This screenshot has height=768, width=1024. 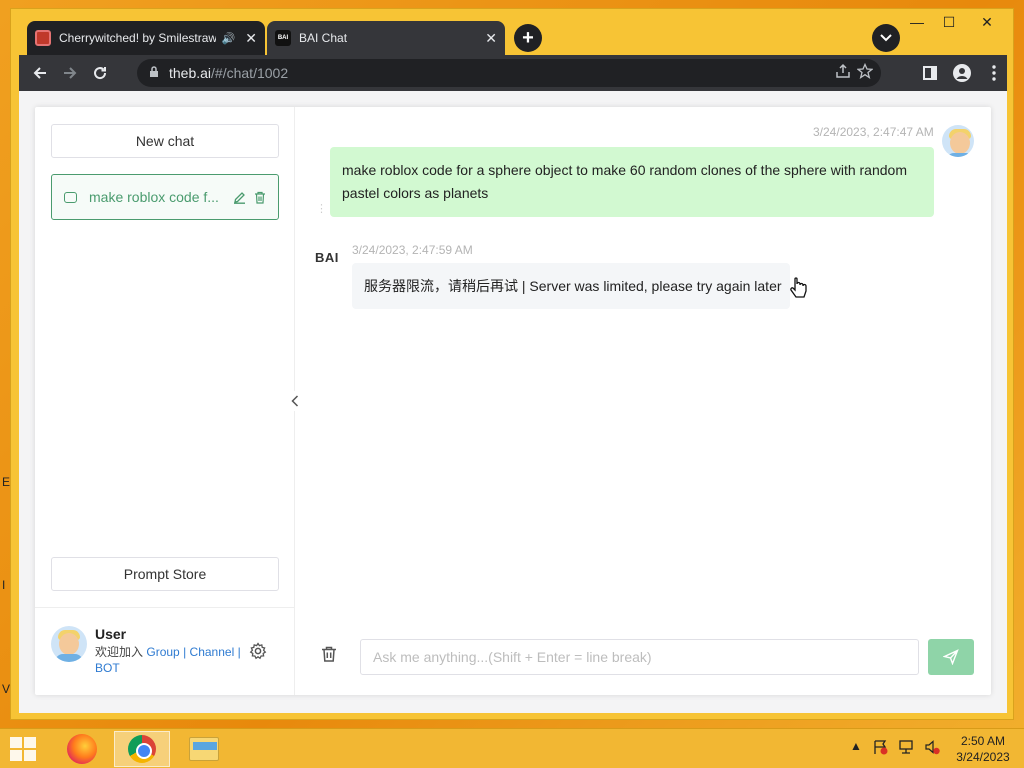 What do you see at coordinates (258, 651) in the screenshot?
I see `gear-icon` at bounding box center [258, 651].